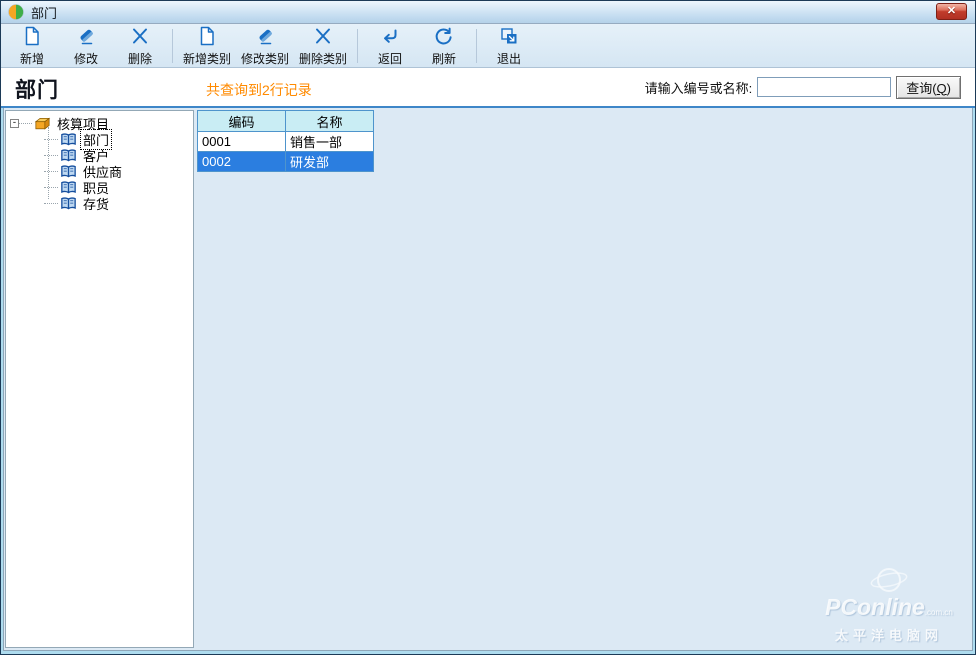  I want to click on cell-code: 0002, so click(241, 161).